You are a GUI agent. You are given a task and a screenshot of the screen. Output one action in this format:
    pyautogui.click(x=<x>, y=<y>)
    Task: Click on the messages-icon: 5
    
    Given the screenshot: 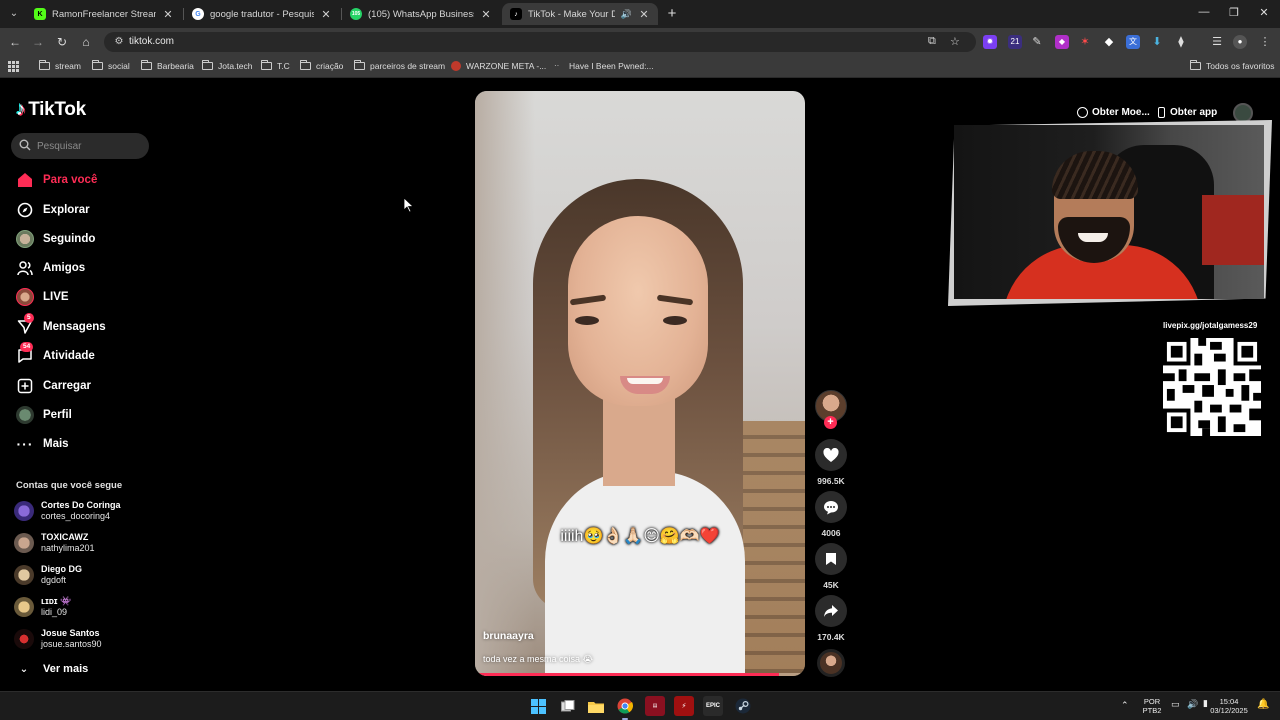 What is the action you would take?
    pyautogui.click(x=25, y=324)
    